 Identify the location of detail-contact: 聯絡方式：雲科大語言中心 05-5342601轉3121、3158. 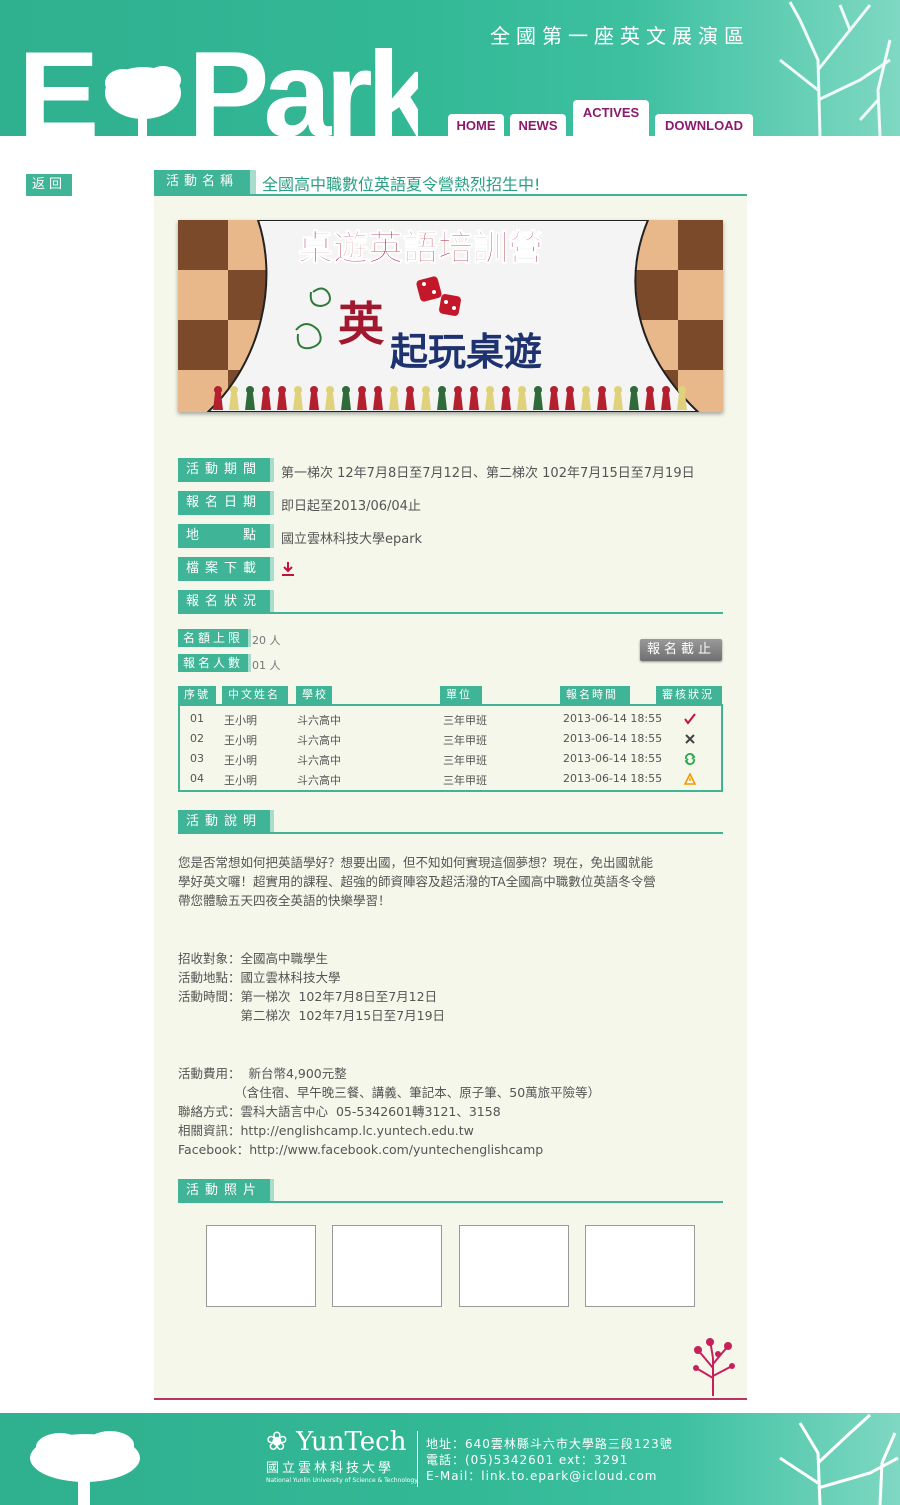
(339, 1111).